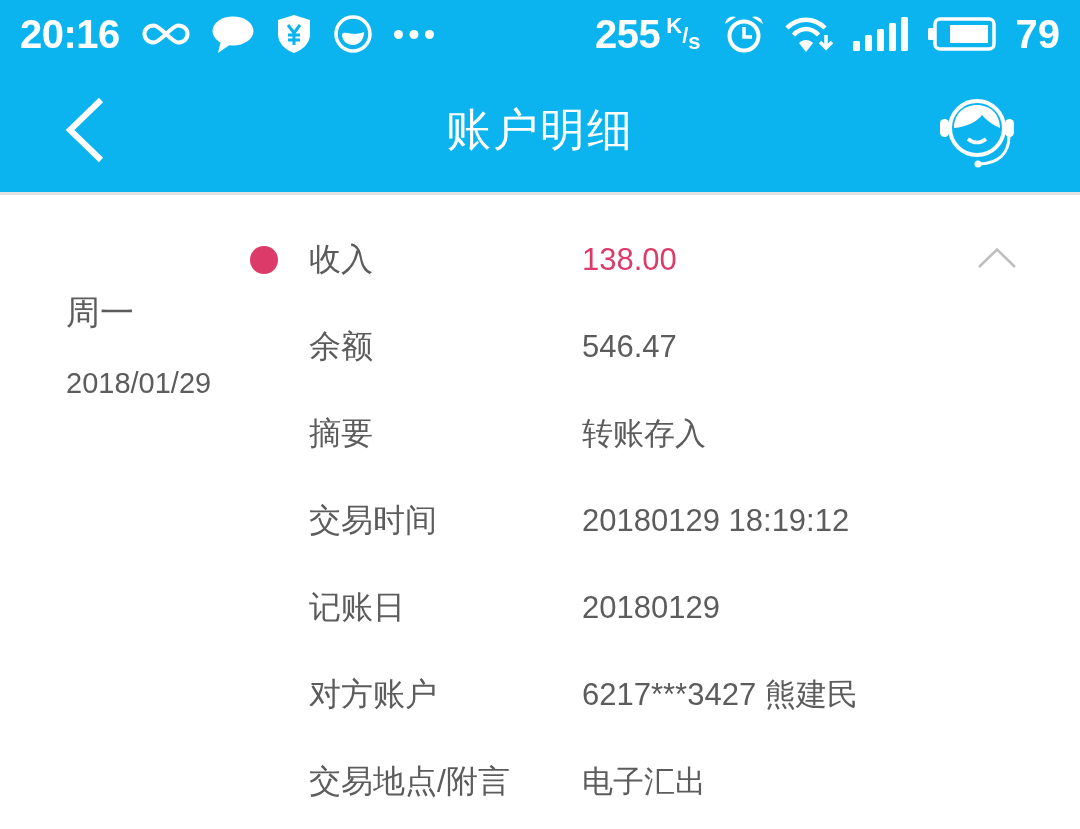 This screenshot has width=1080, height=829. I want to click on shield-yen-icon, so click(293, 34).